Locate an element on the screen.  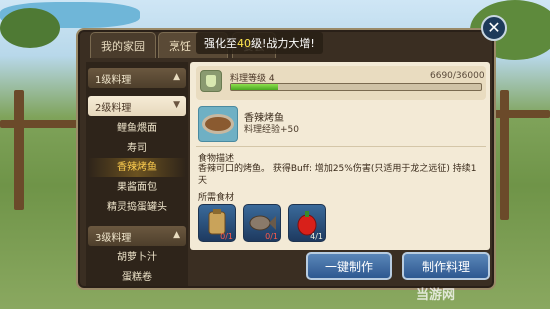
category-label: 1级料理 is located at coordinates (113, 80).